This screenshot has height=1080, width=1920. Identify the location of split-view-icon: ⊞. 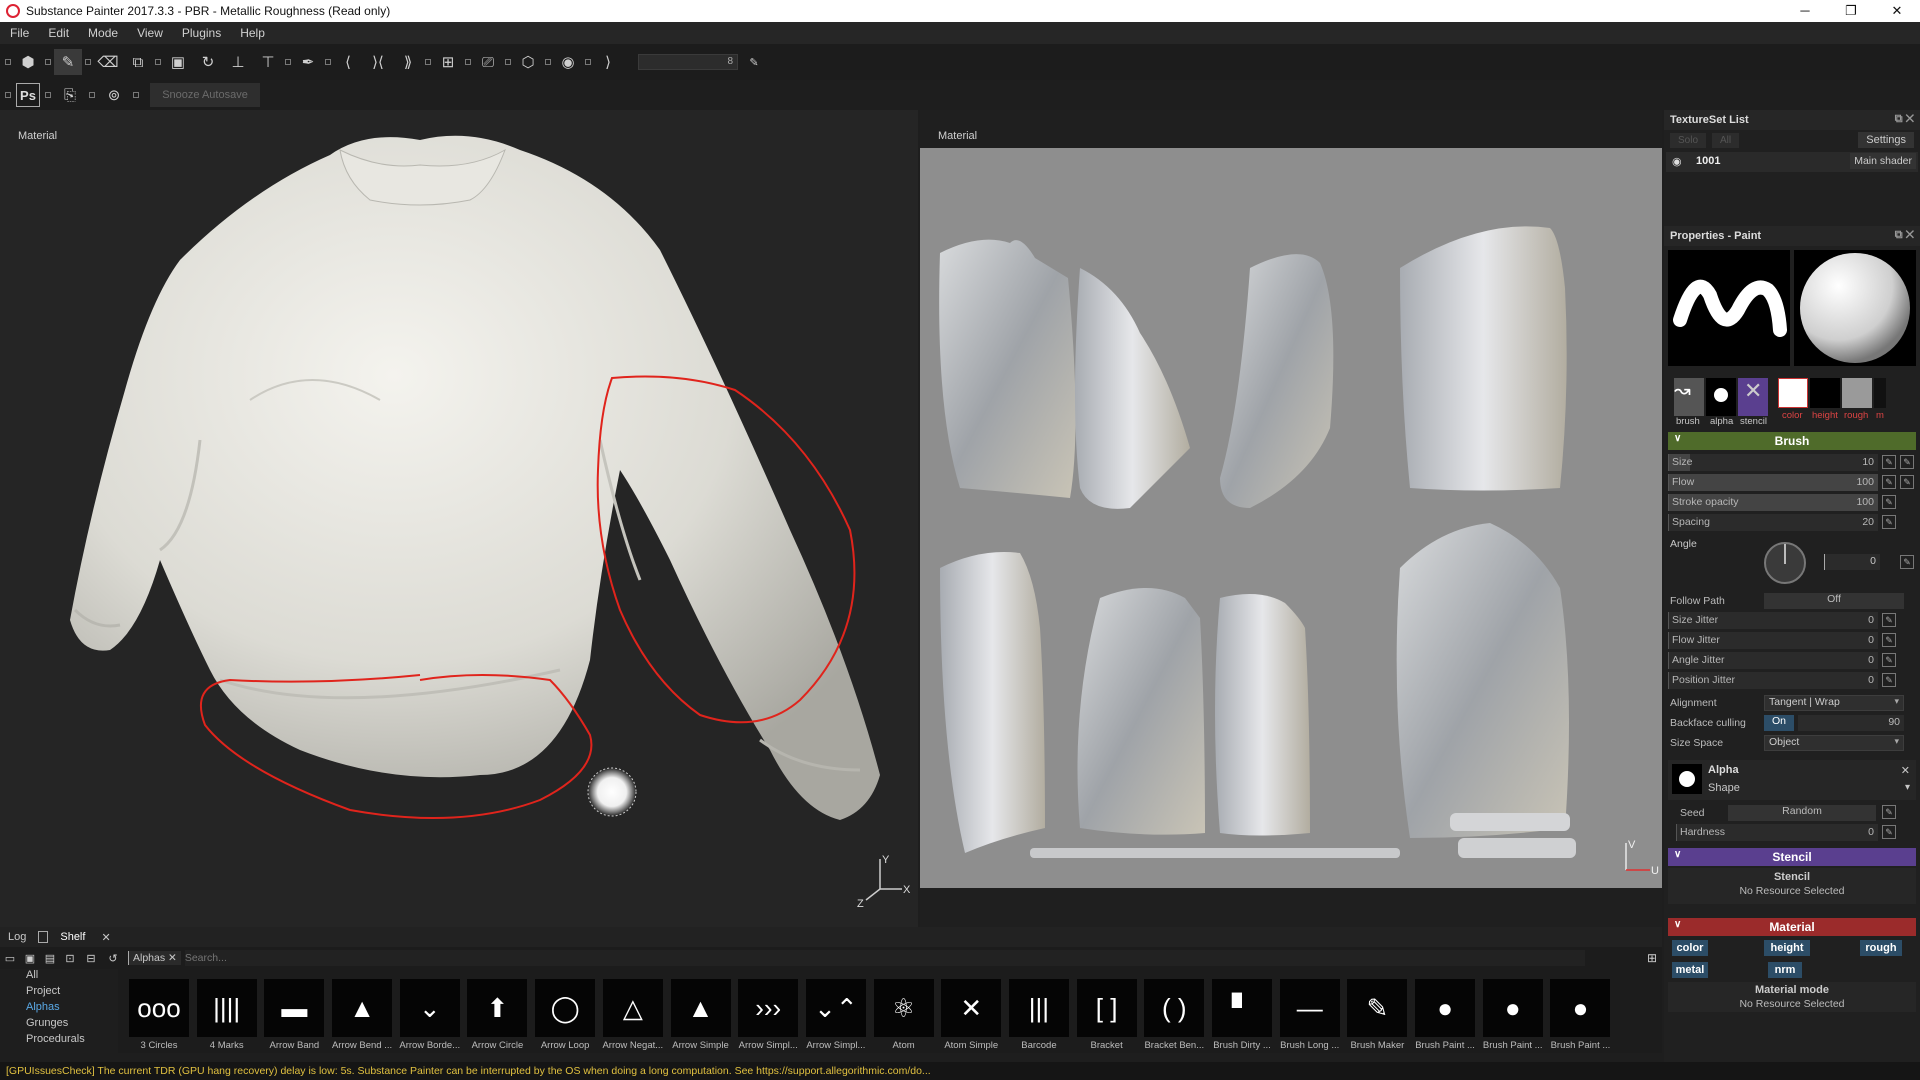
(448, 62).